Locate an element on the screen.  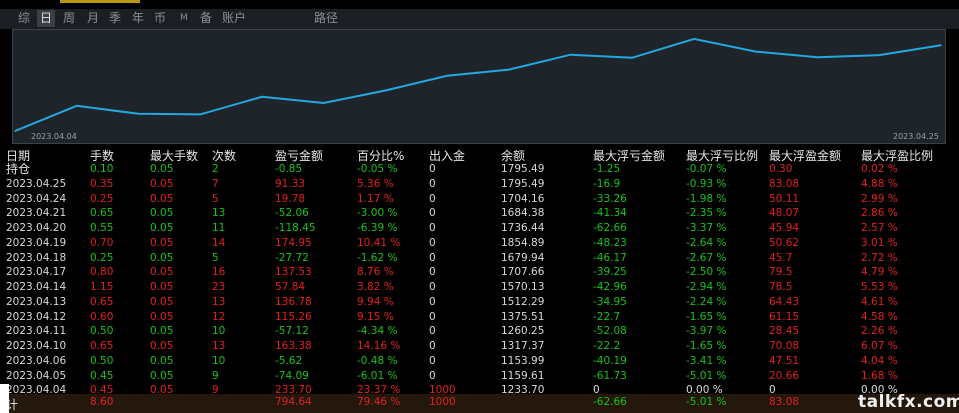
header-count: 次数 is located at coordinates (224, 156).